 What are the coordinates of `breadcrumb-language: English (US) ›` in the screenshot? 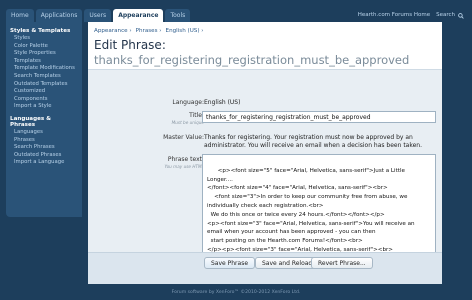 It's located at (185, 31).